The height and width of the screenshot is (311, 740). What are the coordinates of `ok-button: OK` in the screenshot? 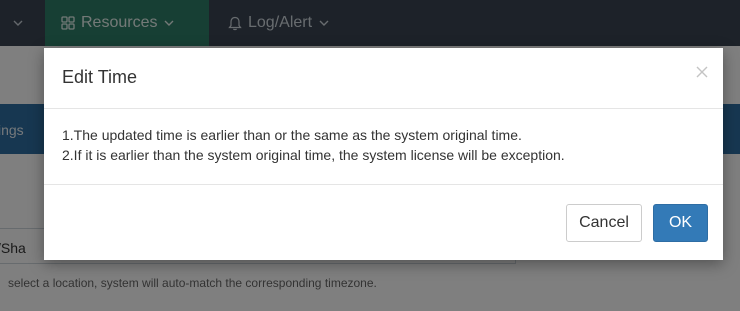 It's located at (680, 223).